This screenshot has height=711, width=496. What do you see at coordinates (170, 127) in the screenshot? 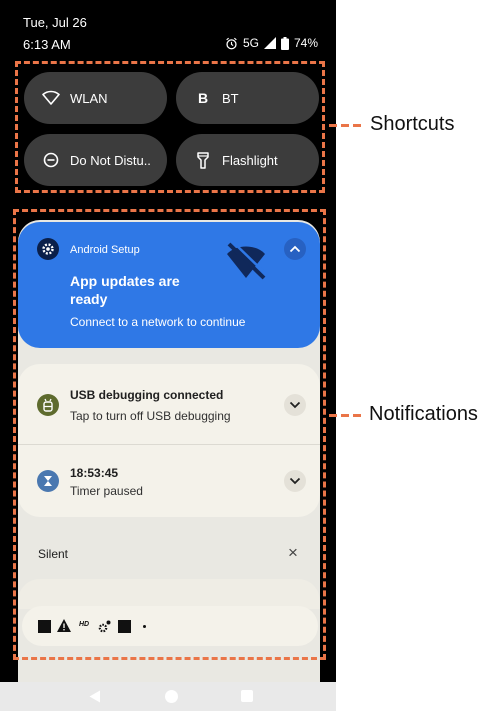
I see `shortcuts-highlight-box` at bounding box center [170, 127].